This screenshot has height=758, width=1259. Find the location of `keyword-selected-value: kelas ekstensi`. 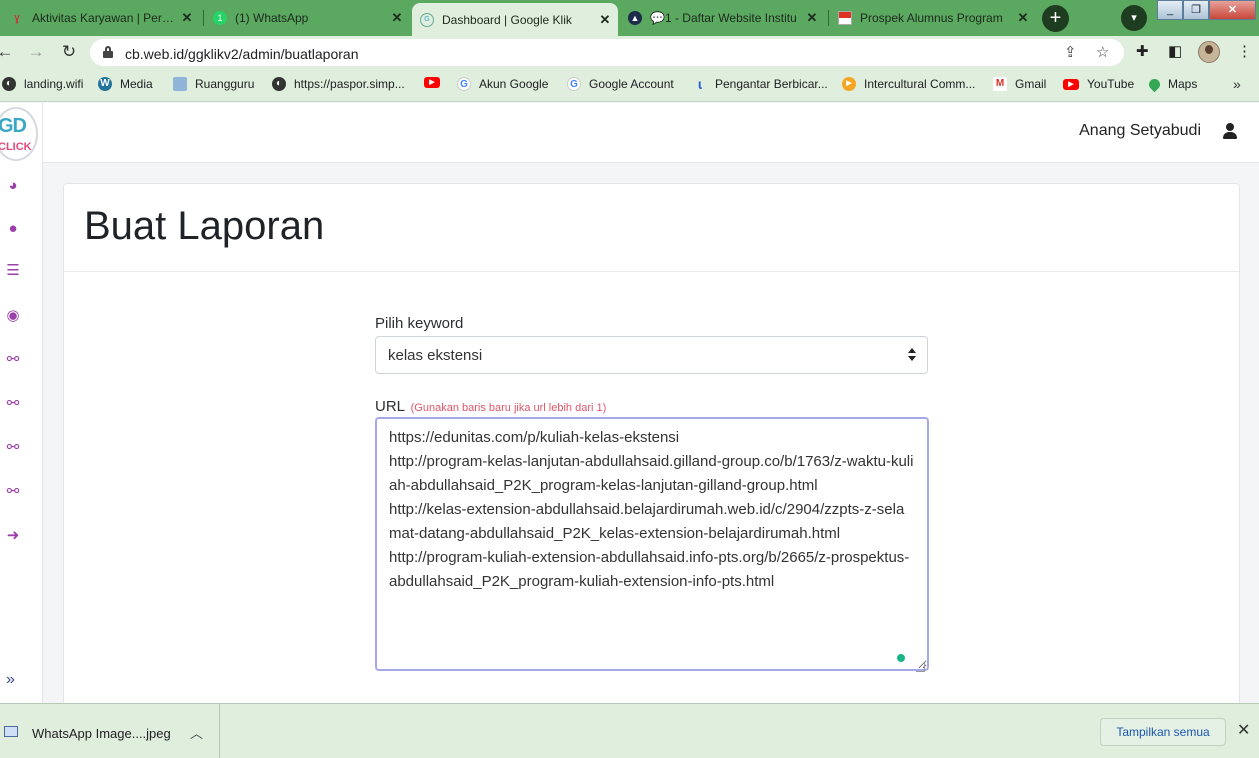

keyword-selected-value: kelas ekstensi is located at coordinates (435, 355).